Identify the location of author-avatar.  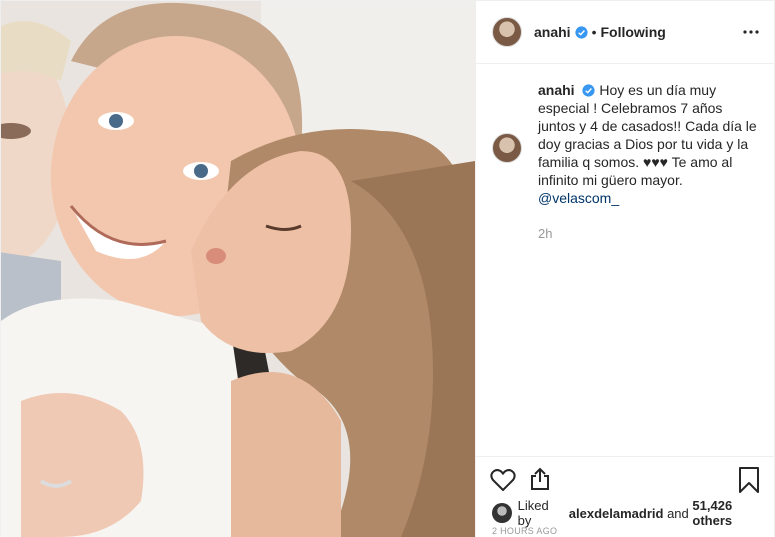
(507, 32).